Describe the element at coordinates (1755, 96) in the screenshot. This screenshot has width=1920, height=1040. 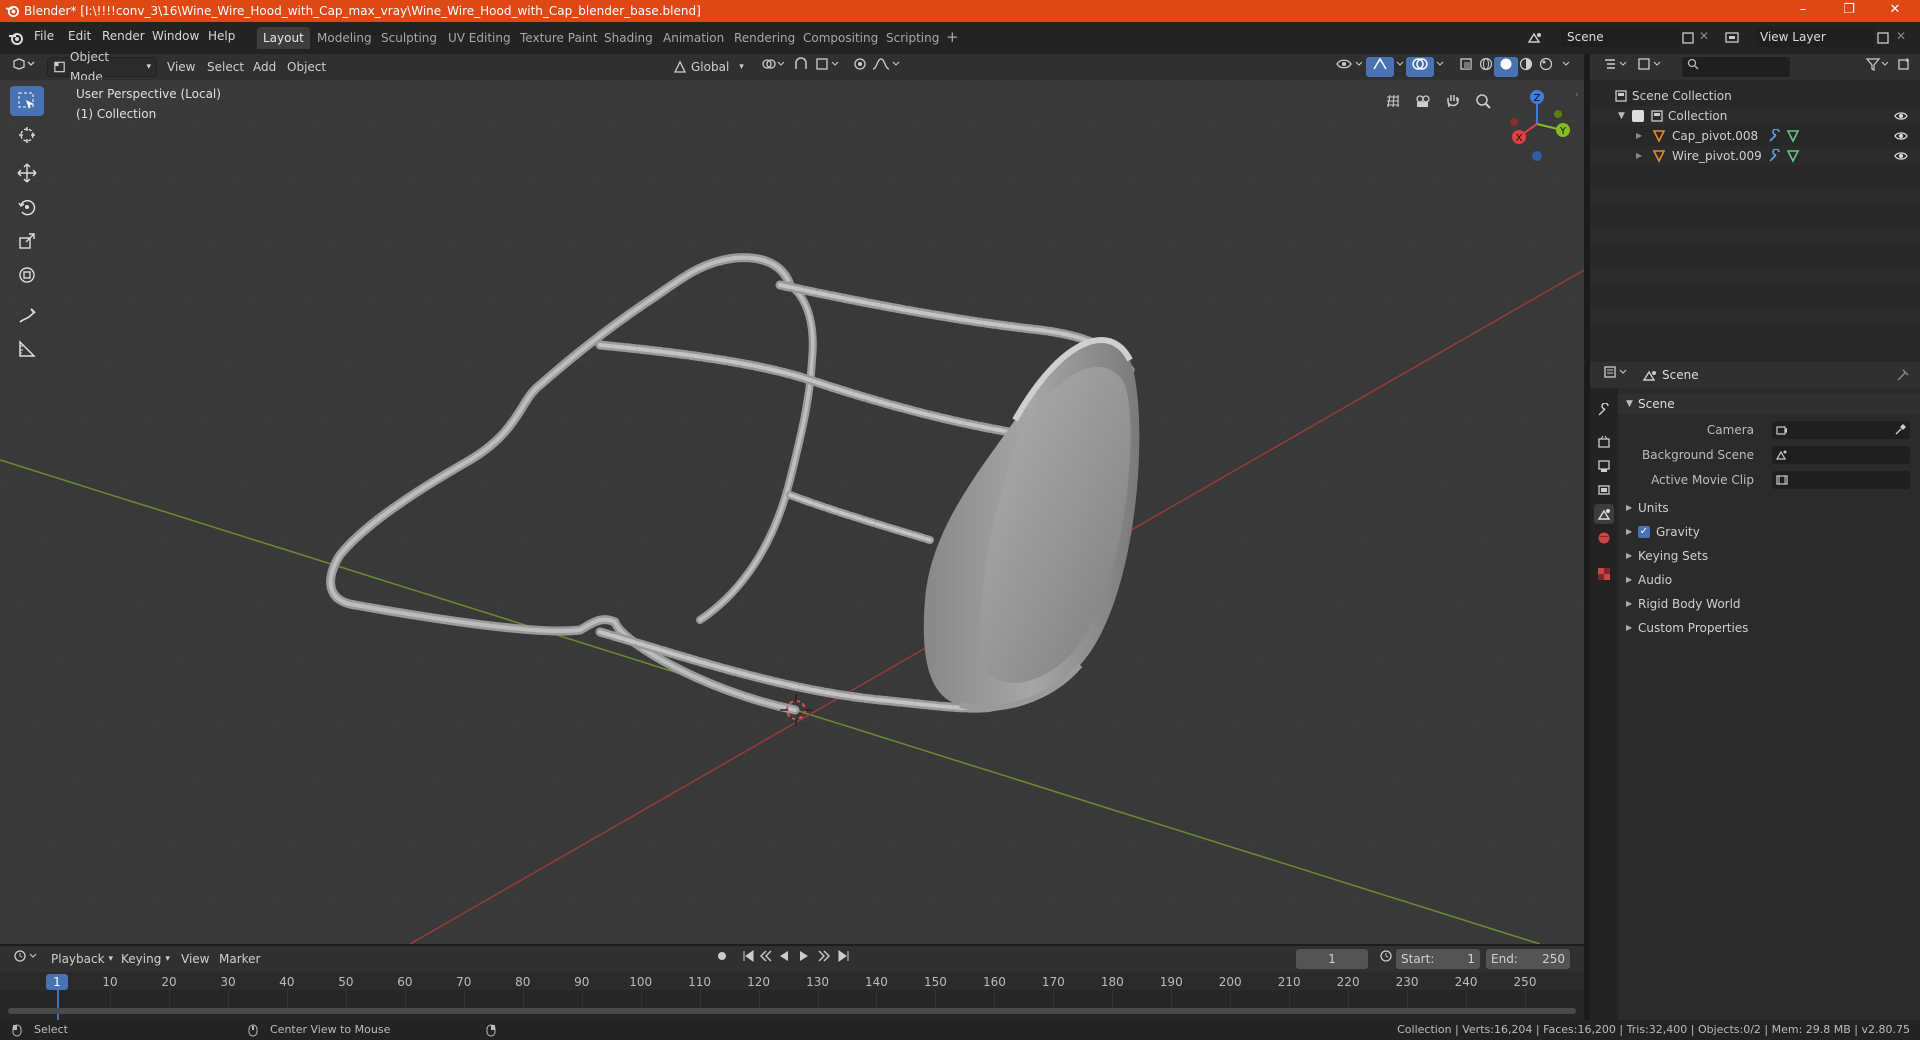
I see `outliner-row-scene-collection: Scene Collection` at that location.